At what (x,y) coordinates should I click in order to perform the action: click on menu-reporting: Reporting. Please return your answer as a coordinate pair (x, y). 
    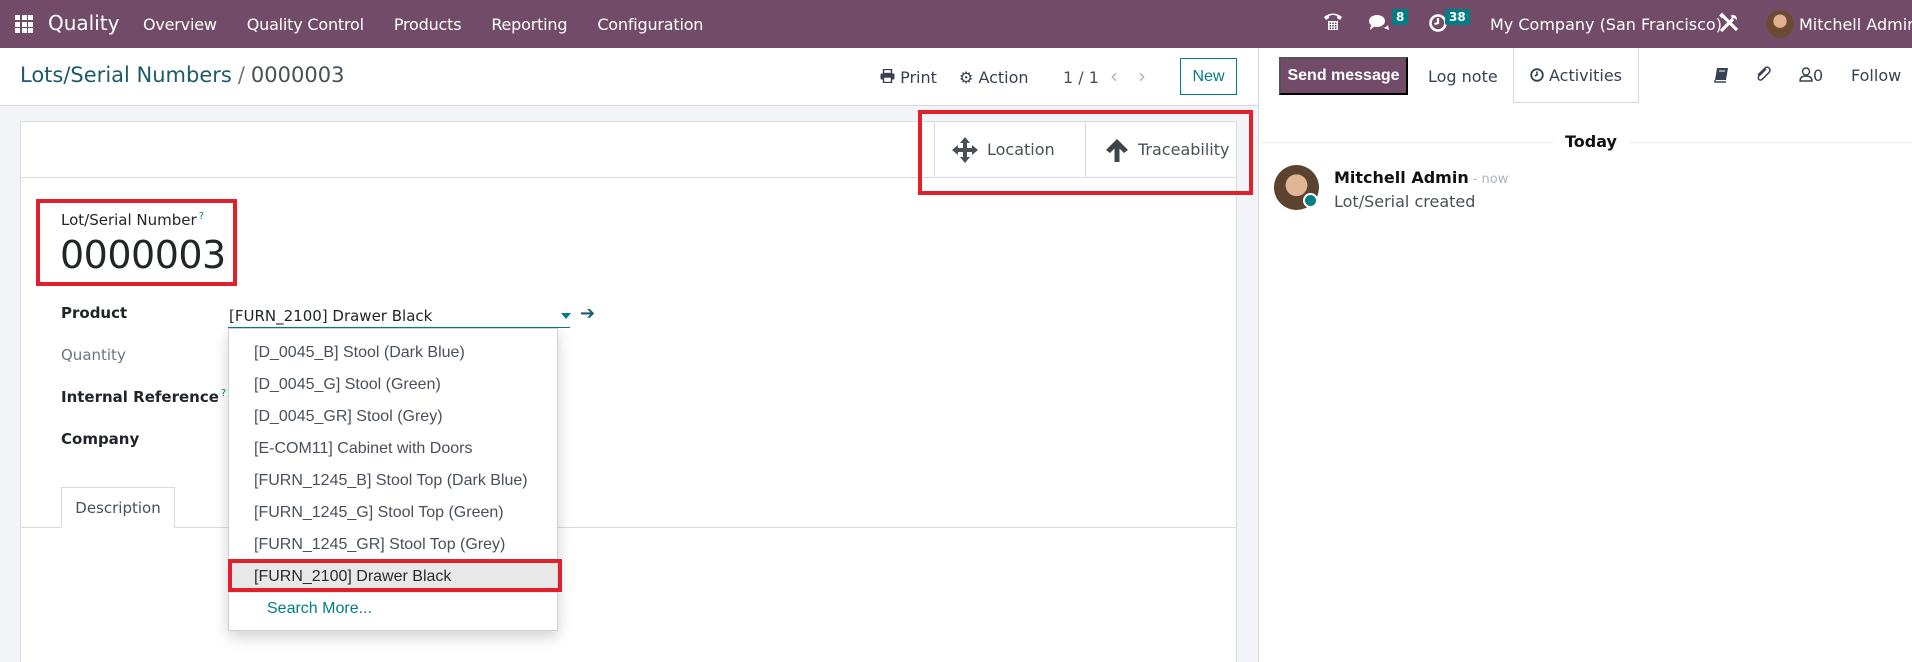
    Looking at the image, I should click on (529, 24).